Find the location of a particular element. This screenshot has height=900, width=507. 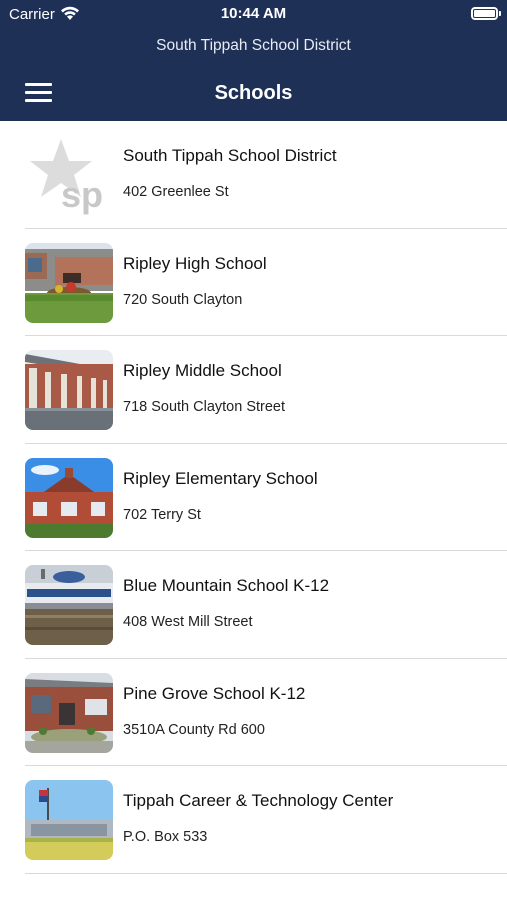

school-name: Tippah Career & Technology Center is located at coordinates (258, 800).